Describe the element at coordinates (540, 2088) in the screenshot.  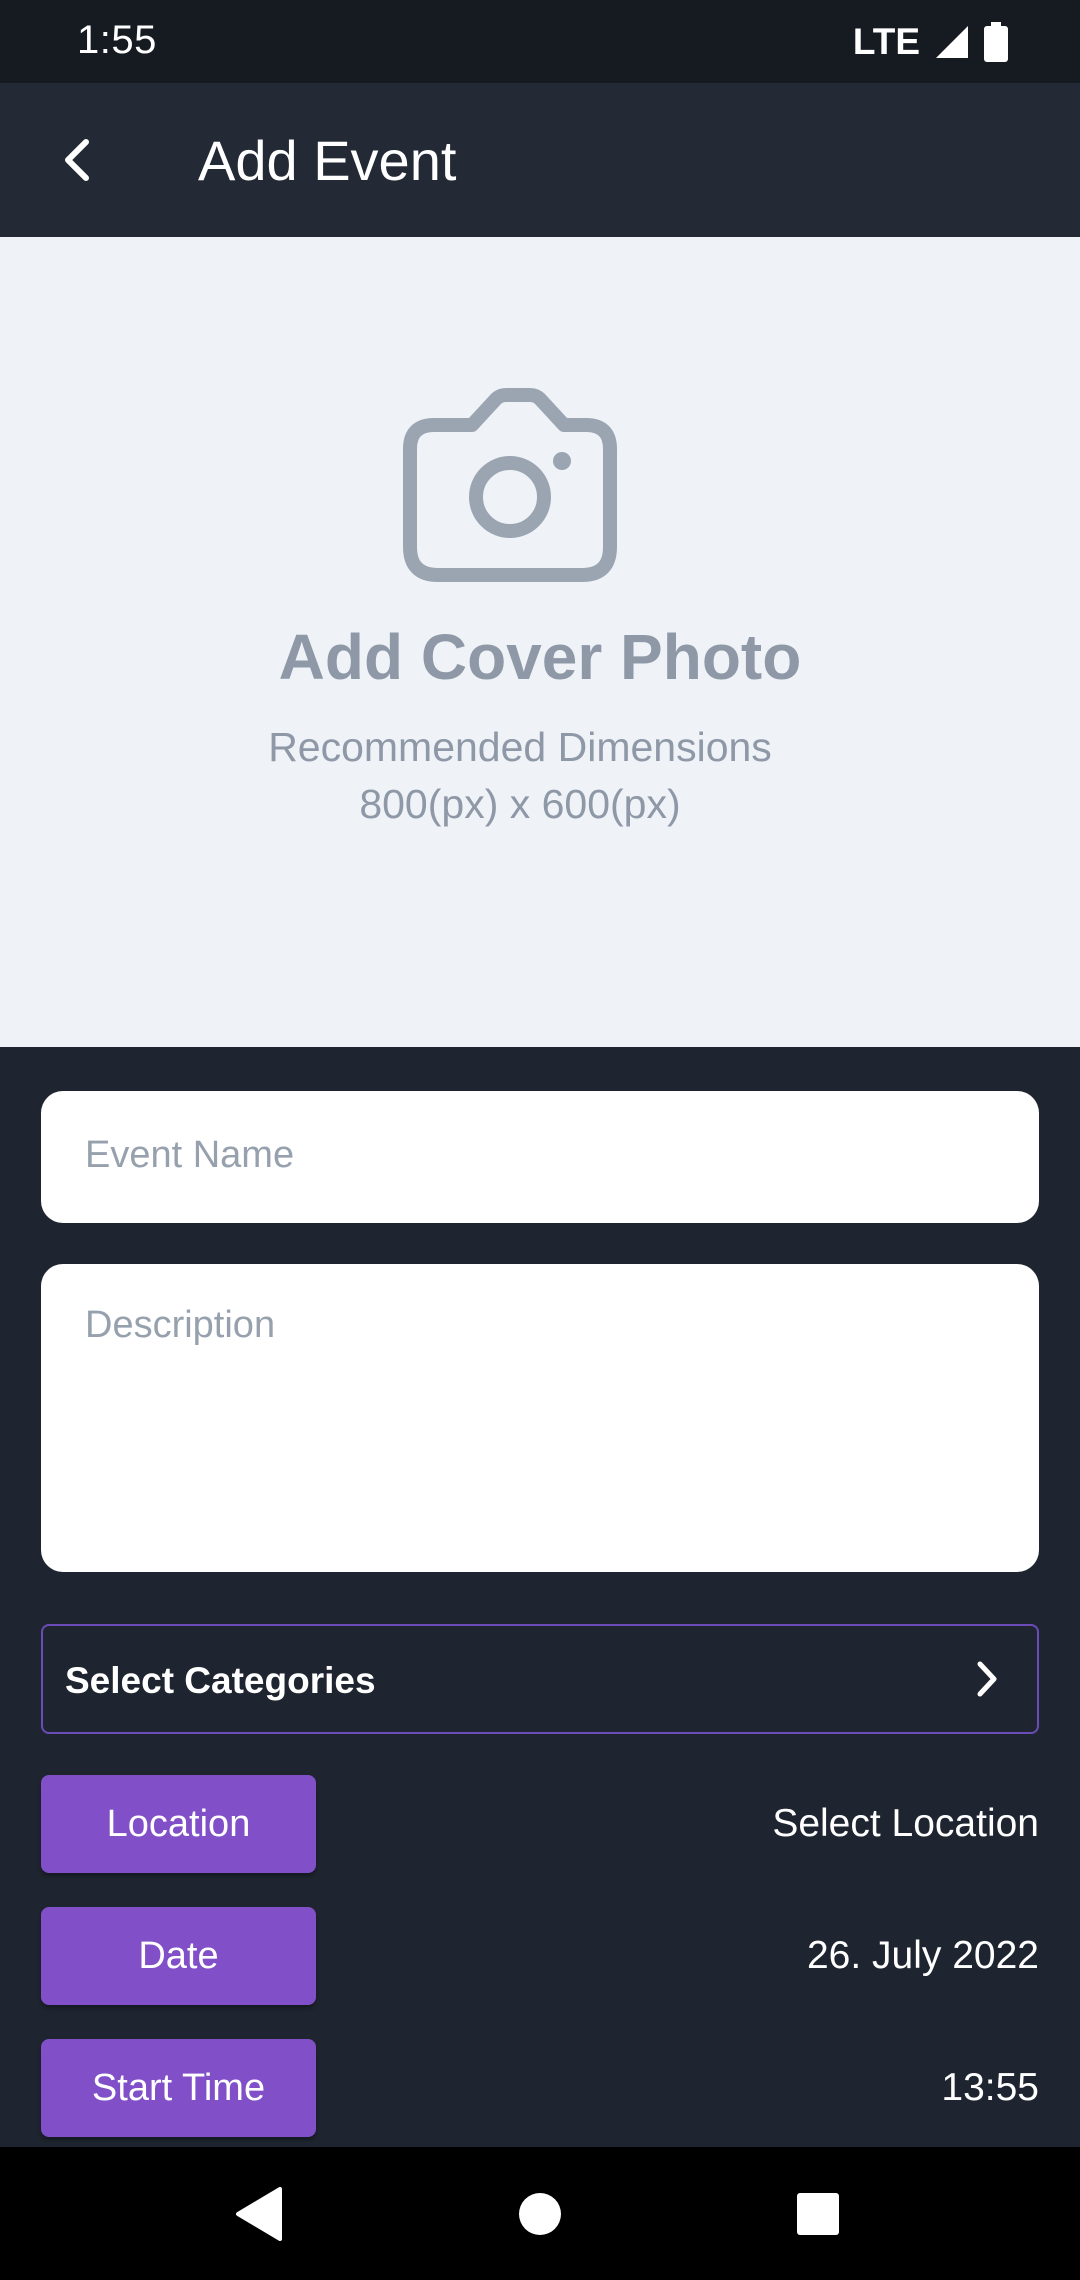
I see `start-time-row: Start Time 13:55` at that location.